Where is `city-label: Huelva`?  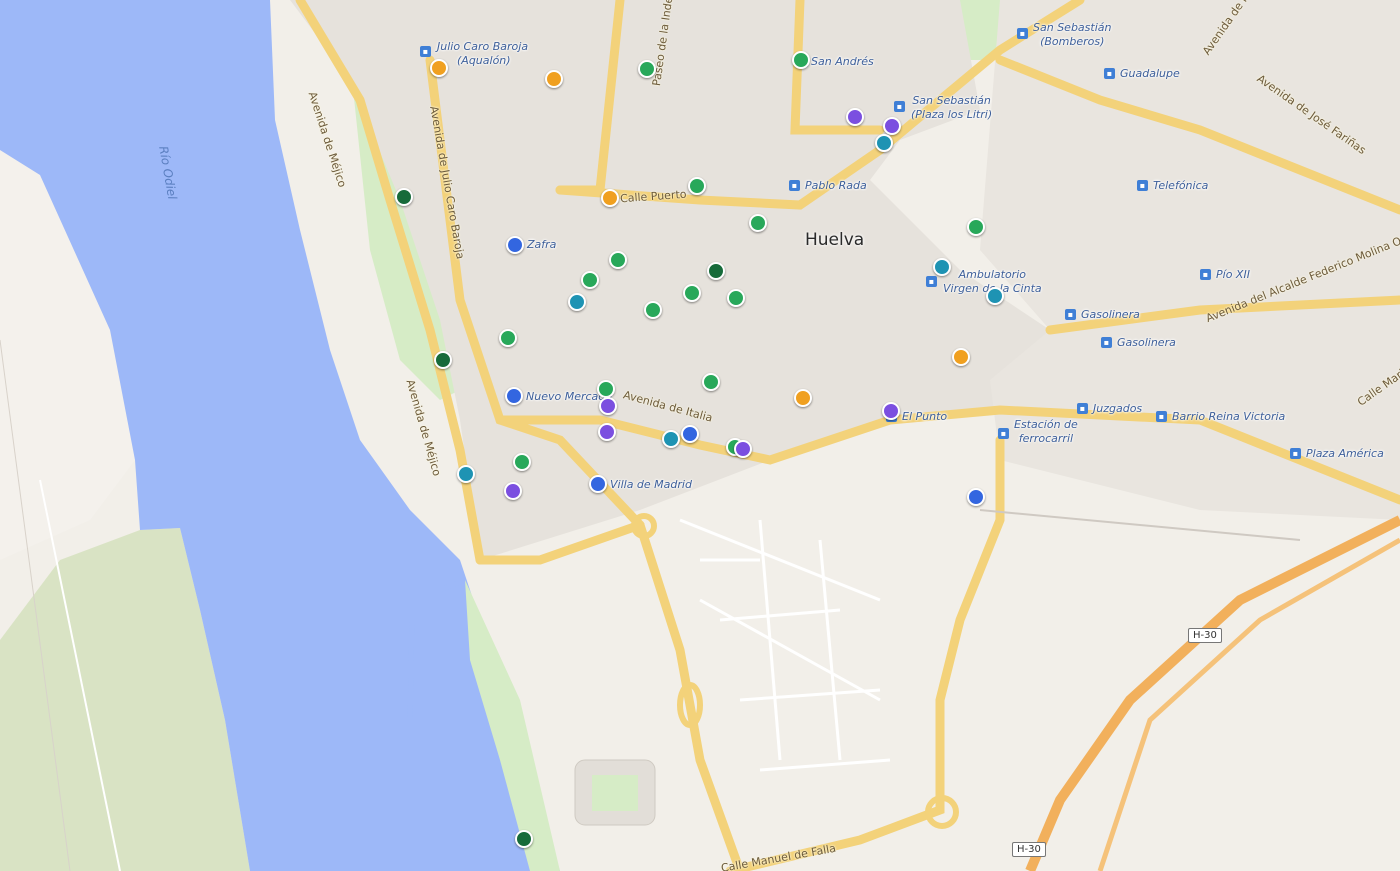
city-label: Huelva is located at coordinates (835, 240).